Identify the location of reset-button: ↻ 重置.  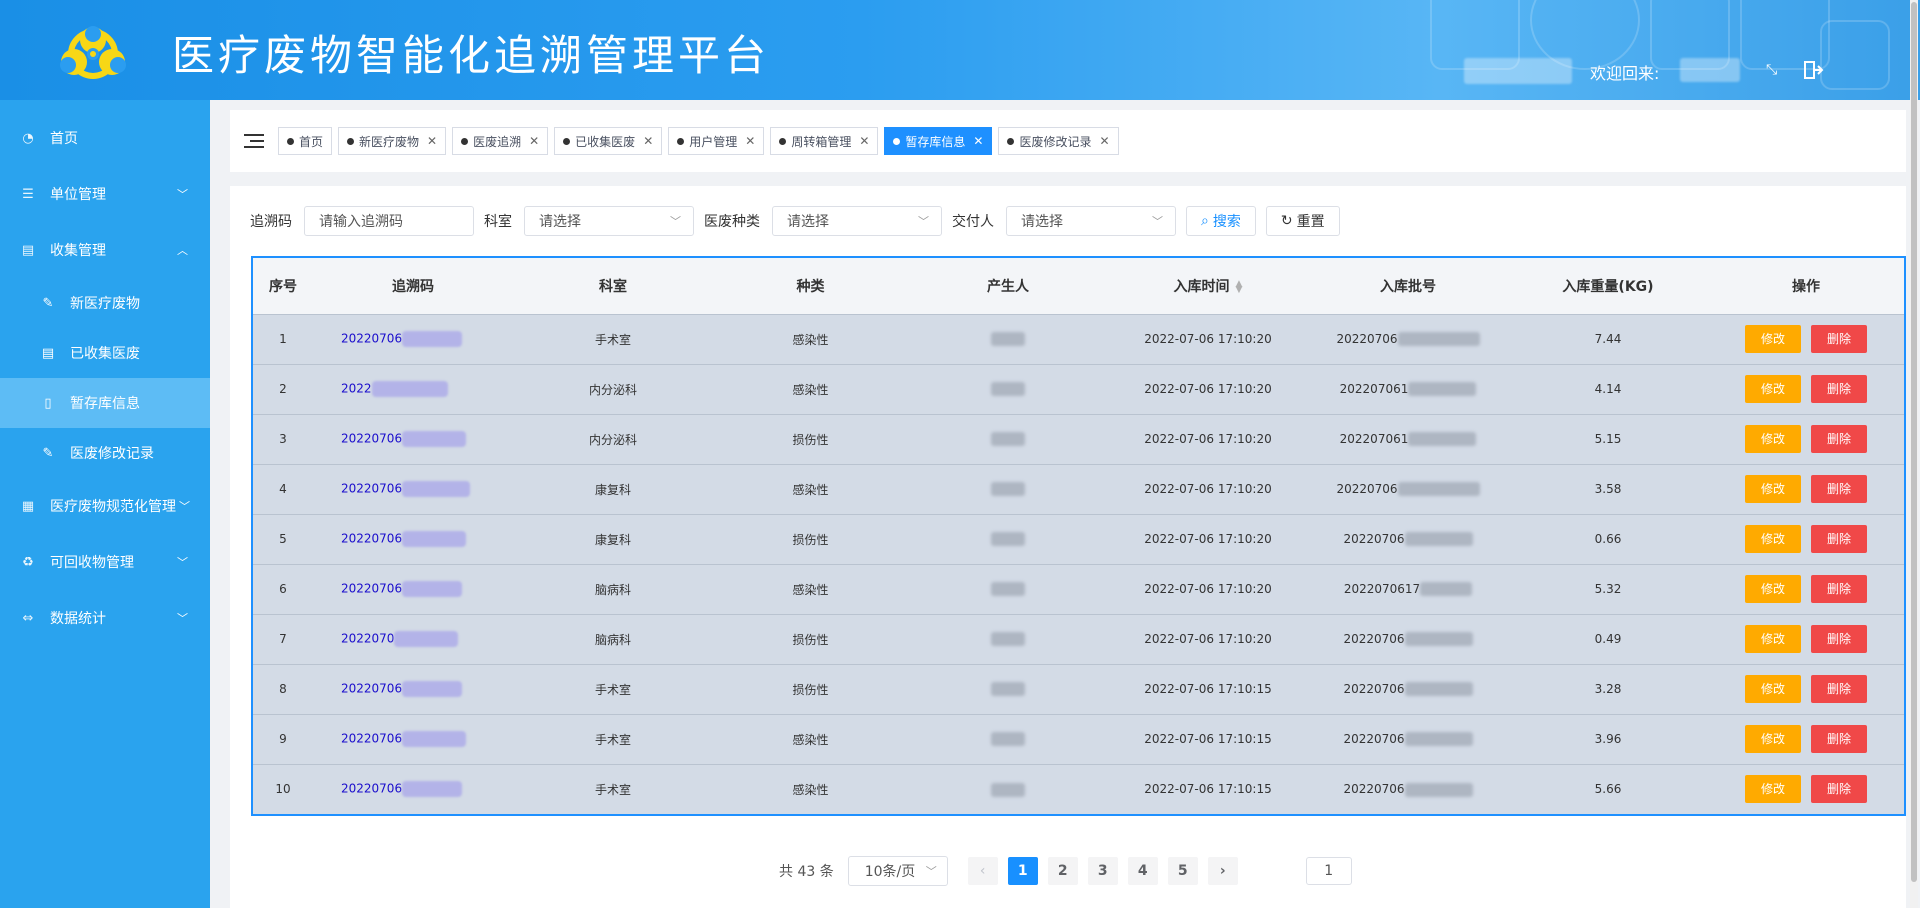
(1302, 221).